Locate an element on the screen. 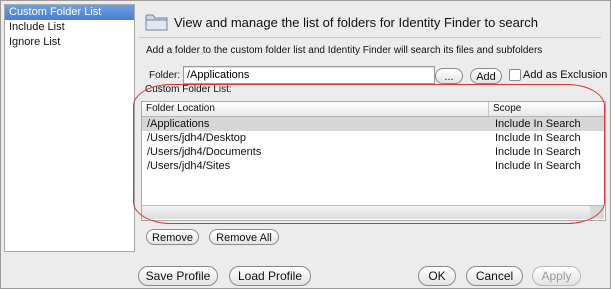 Image resolution: width=611 pixels, height=289 pixels. remove-button: Remove is located at coordinates (172, 237).